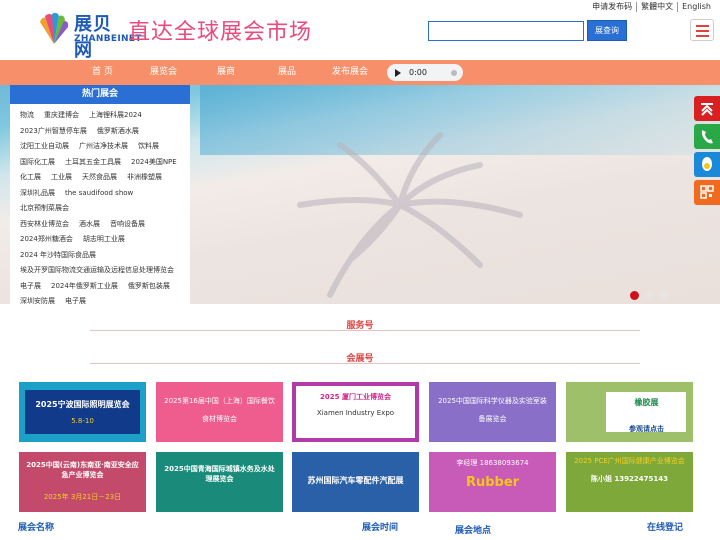 The height and width of the screenshot is (540, 720). Describe the element at coordinates (44, 146) in the screenshot. I see `hot-expo-link: 沈阳工业自动展` at that location.